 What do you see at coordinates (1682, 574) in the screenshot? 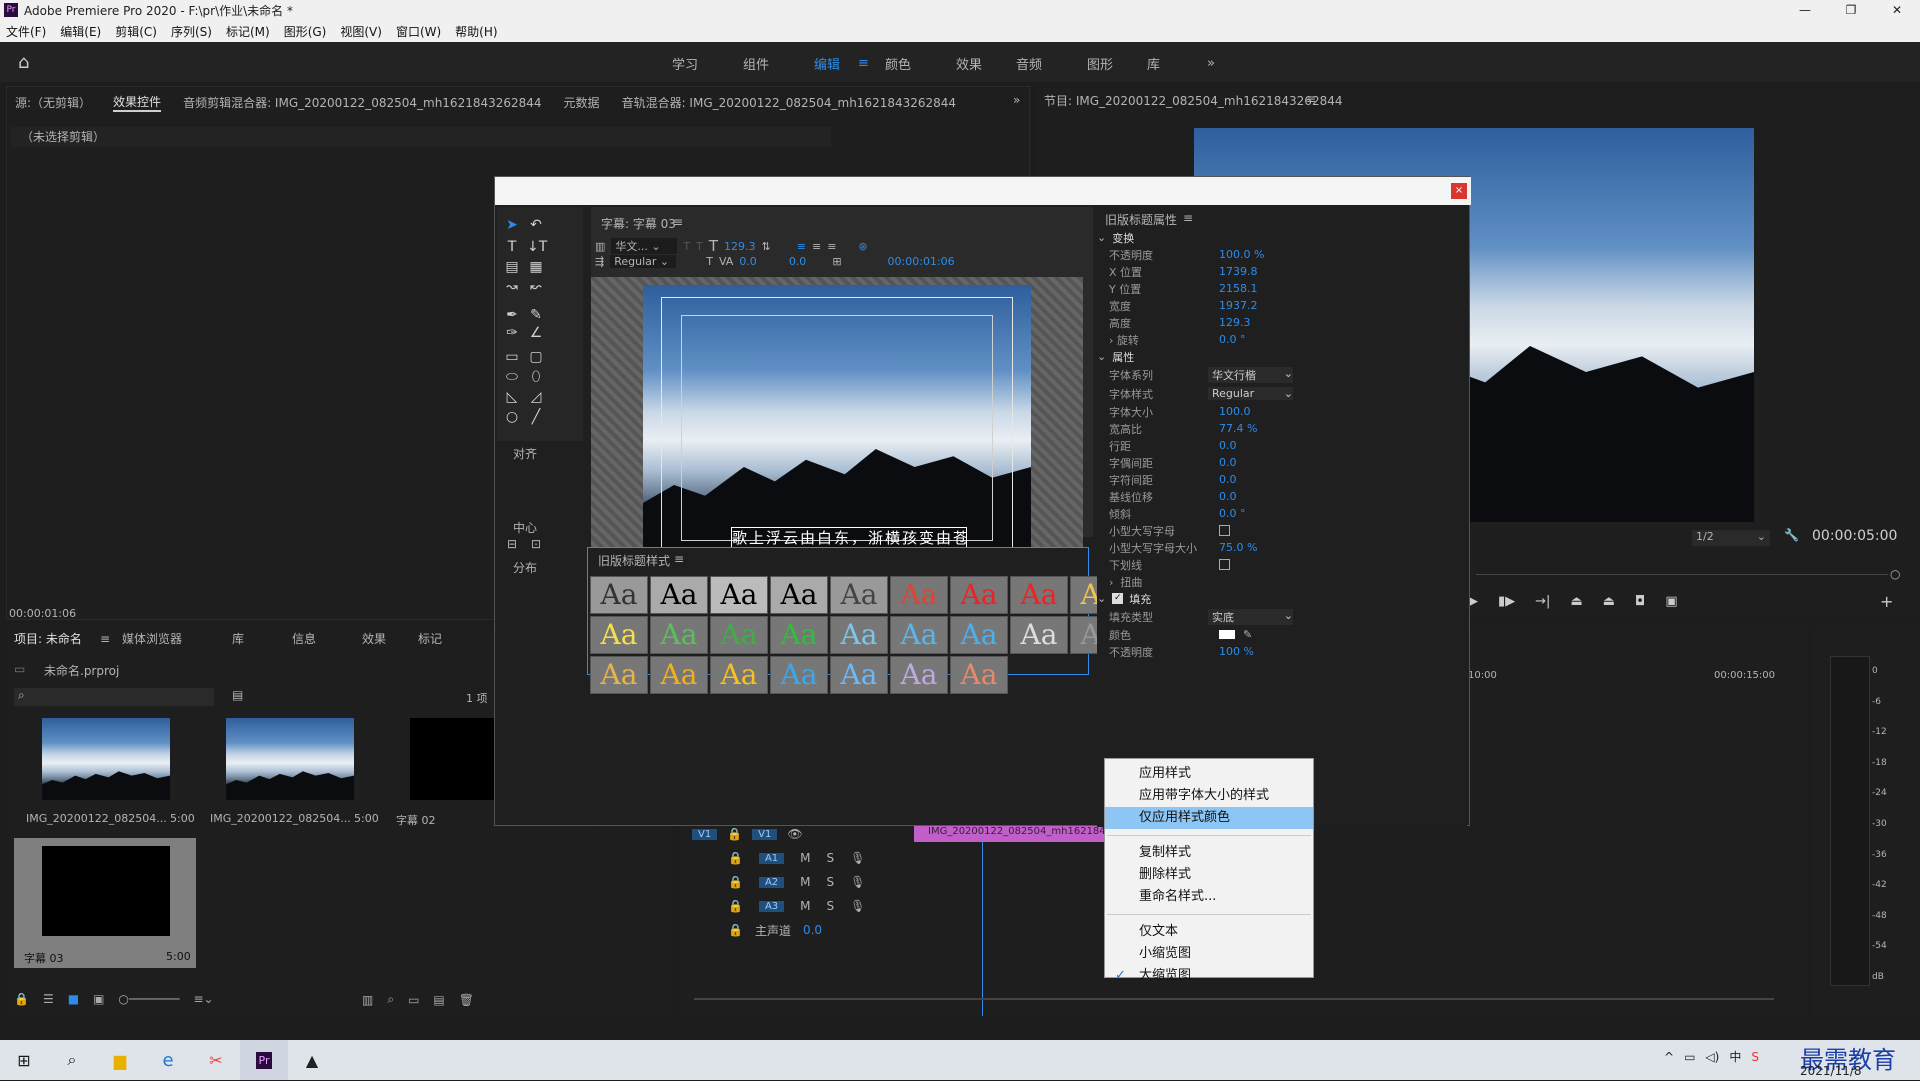
I see `program-scrubber` at bounding box center [1682, 574].